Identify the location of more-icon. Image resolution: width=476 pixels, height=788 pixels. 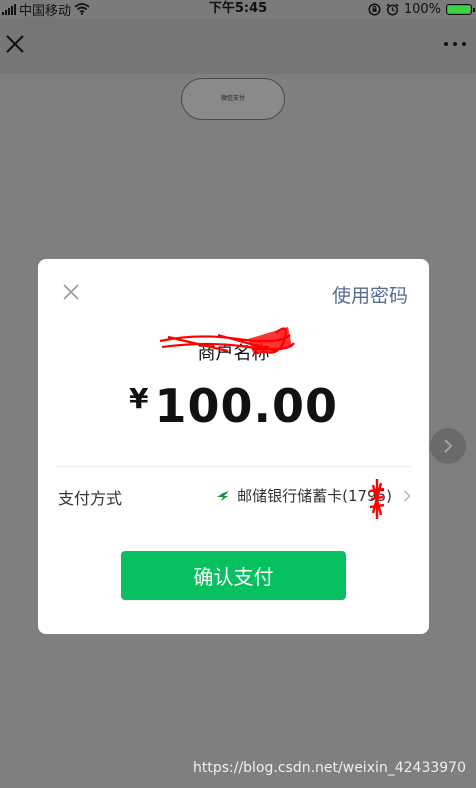
(455, 44).